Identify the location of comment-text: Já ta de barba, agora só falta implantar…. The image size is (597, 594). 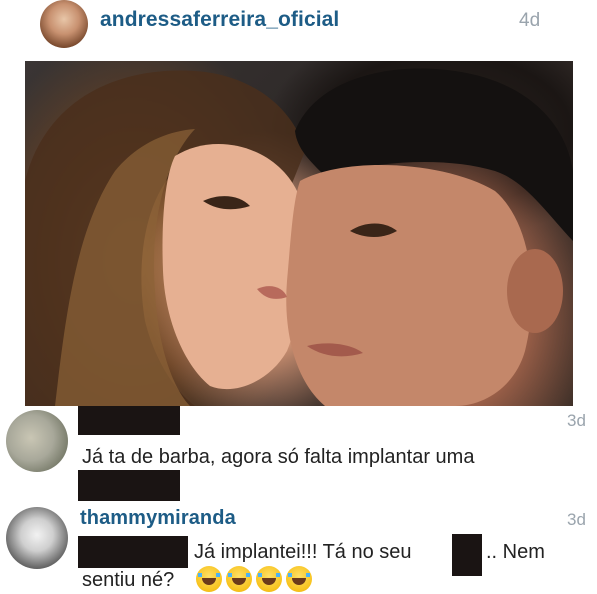
(278, 457).